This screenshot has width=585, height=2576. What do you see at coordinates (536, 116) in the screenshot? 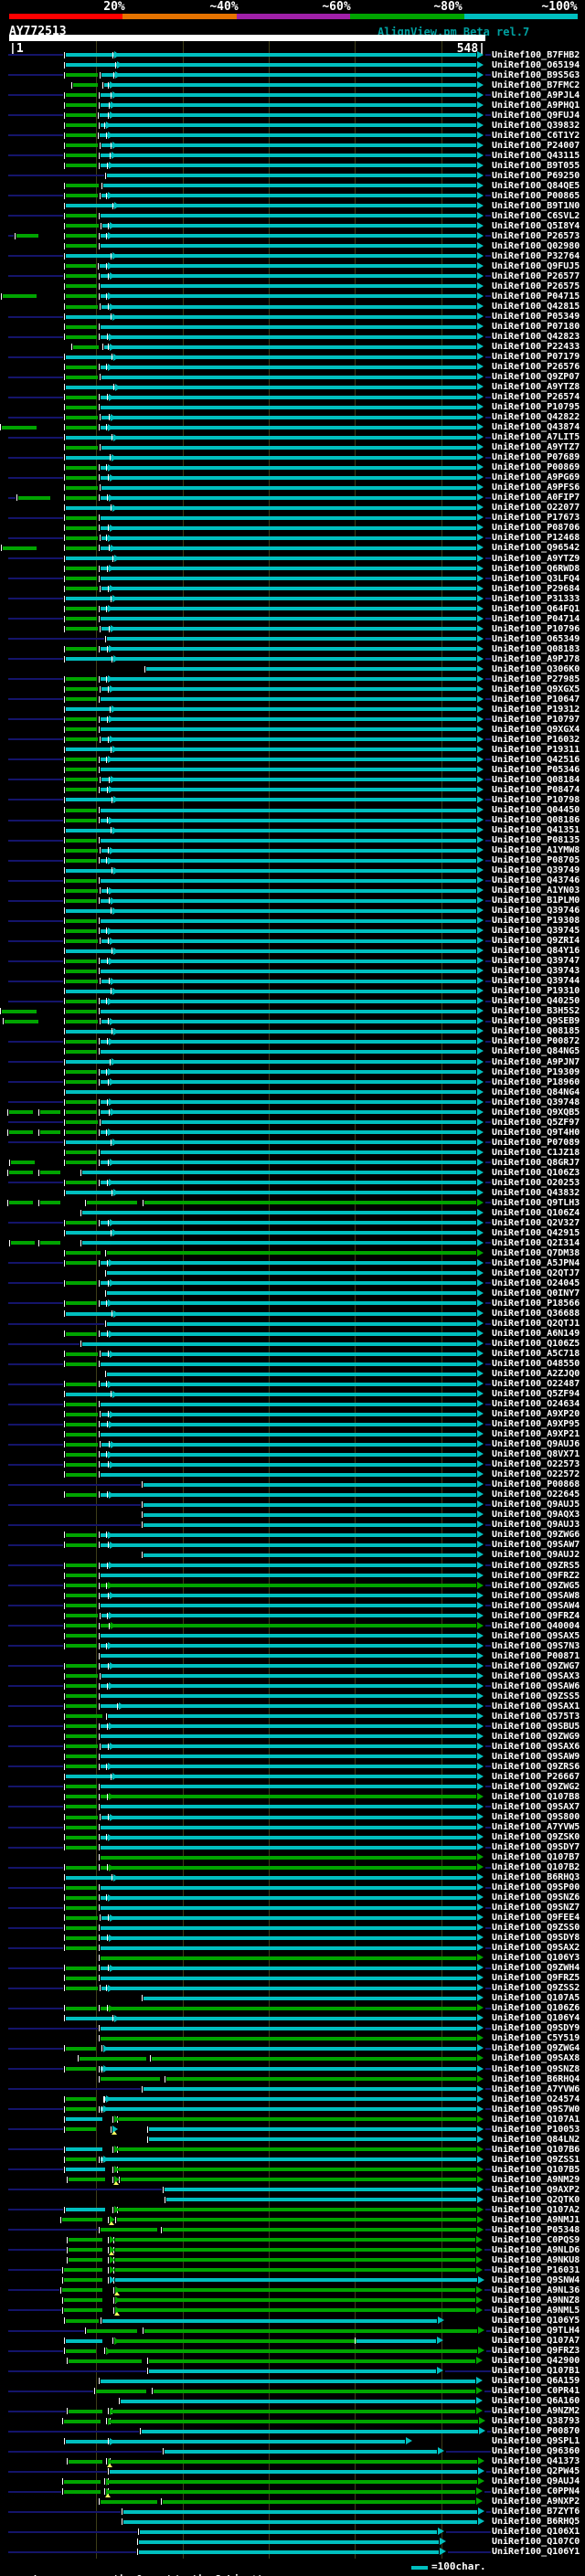
I see `hit-label: UniRef100_Q9FUJ4` at bounding box center [536, 116].